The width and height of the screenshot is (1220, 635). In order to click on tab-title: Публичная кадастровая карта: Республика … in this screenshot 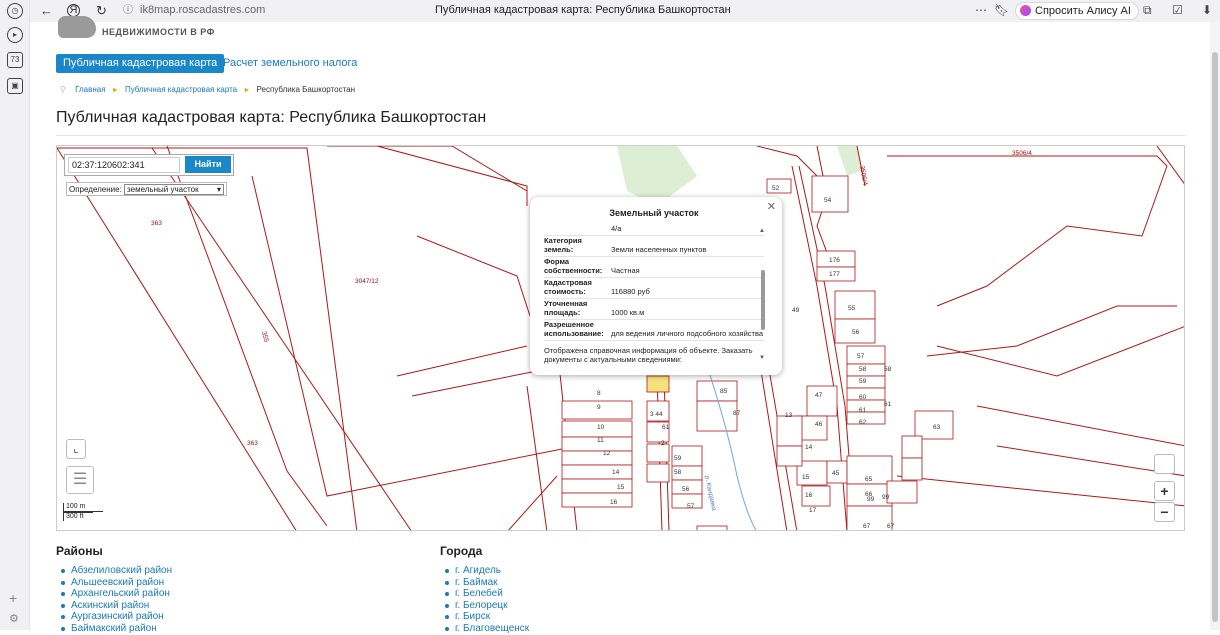, I will do `click(583, 10)`.